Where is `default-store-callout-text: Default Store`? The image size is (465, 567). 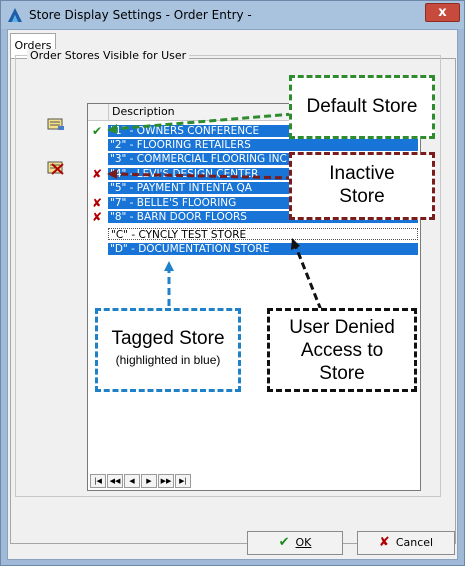 default-store-callout-text: Default Store is located at coordinates (362, 106).